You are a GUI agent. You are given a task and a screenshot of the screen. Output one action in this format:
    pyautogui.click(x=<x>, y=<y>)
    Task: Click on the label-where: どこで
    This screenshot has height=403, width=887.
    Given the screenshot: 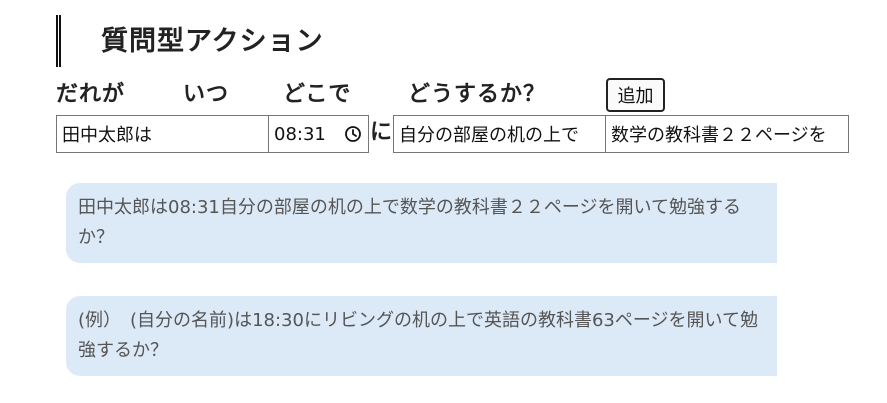 What is the action you would take?
    pyautogui.click(x=317, y=94)
    